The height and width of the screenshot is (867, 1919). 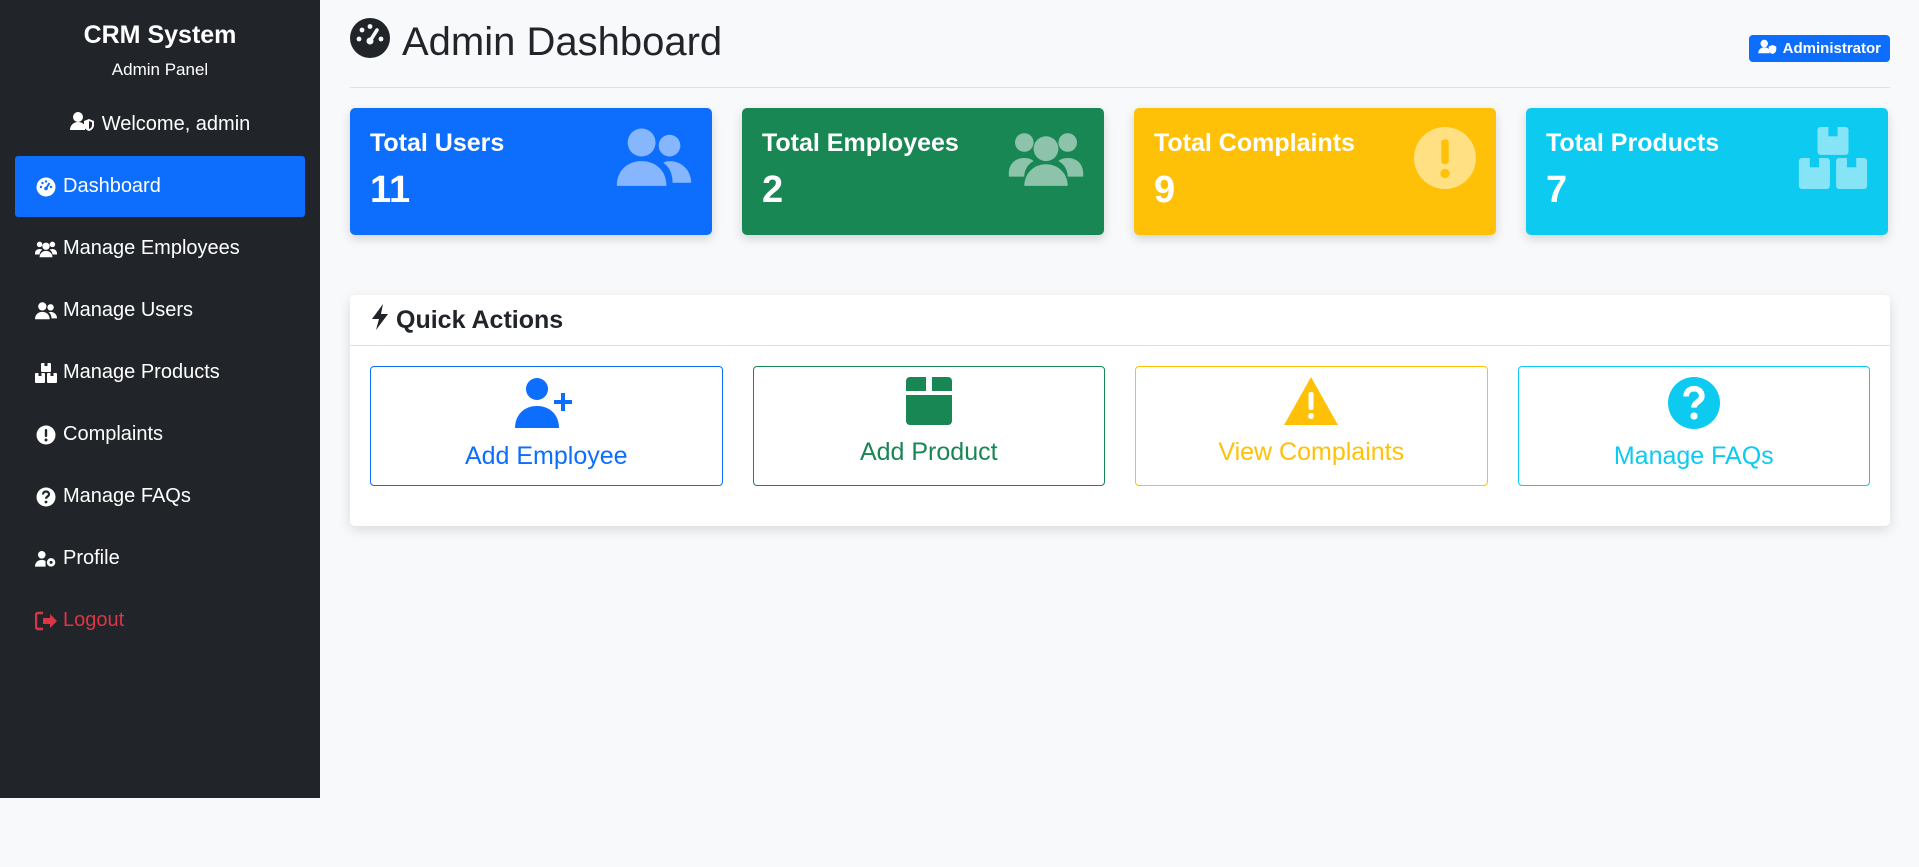 What do you see at coordinates (91, 558) in the screenshot?
I see `sidebar-item-label: Profile` at bounding box center [91, 558].